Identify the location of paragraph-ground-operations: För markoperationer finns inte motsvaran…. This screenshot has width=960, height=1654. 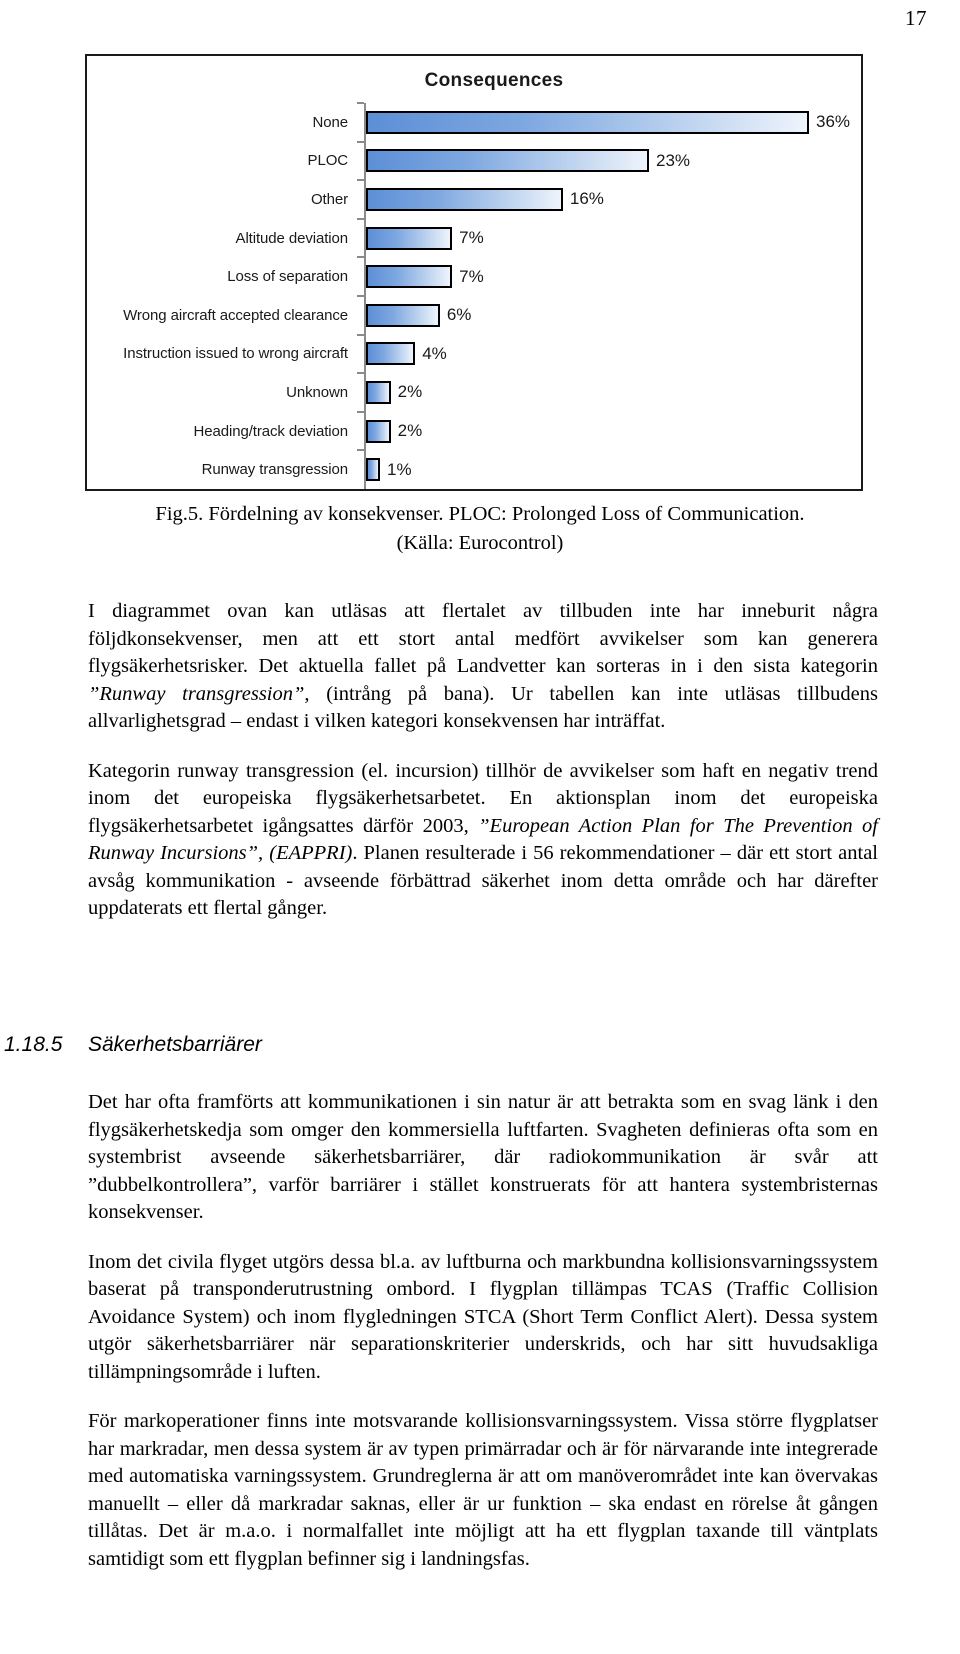
(483, 1490).